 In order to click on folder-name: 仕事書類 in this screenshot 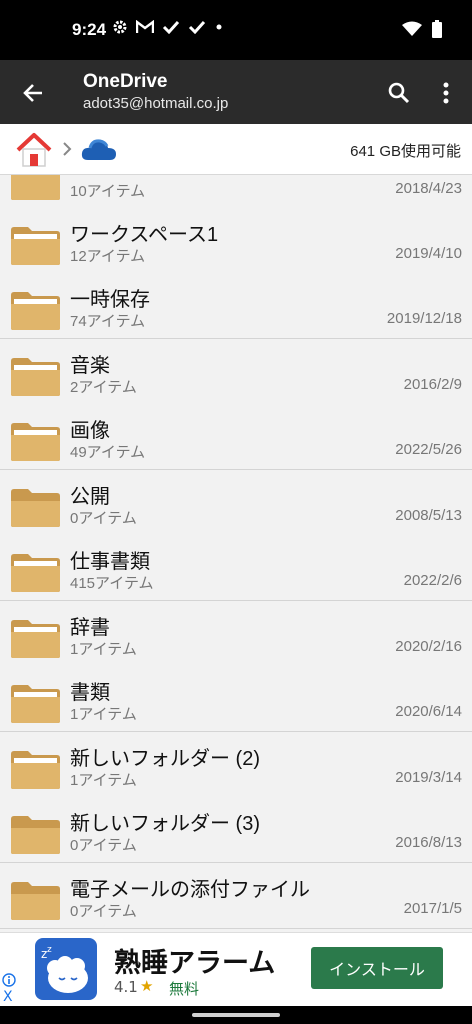, I will do `click(110, 562)`.